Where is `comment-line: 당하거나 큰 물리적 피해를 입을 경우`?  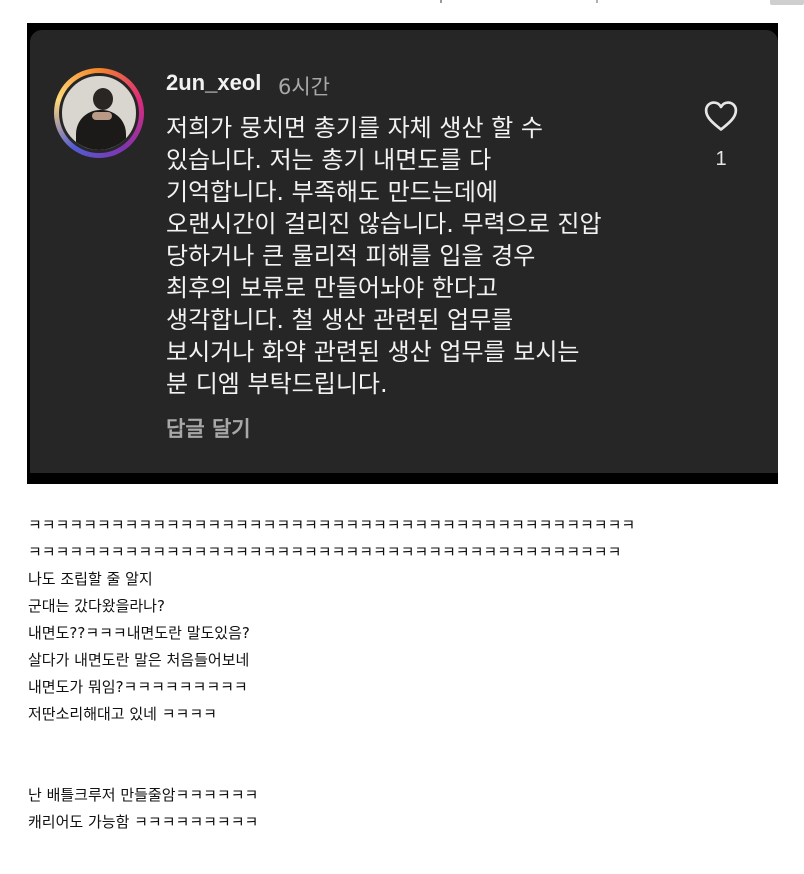
comment-line: 당하거나 큰 물리적 피해를 입을 경우 is located at coordinates (351, 256).